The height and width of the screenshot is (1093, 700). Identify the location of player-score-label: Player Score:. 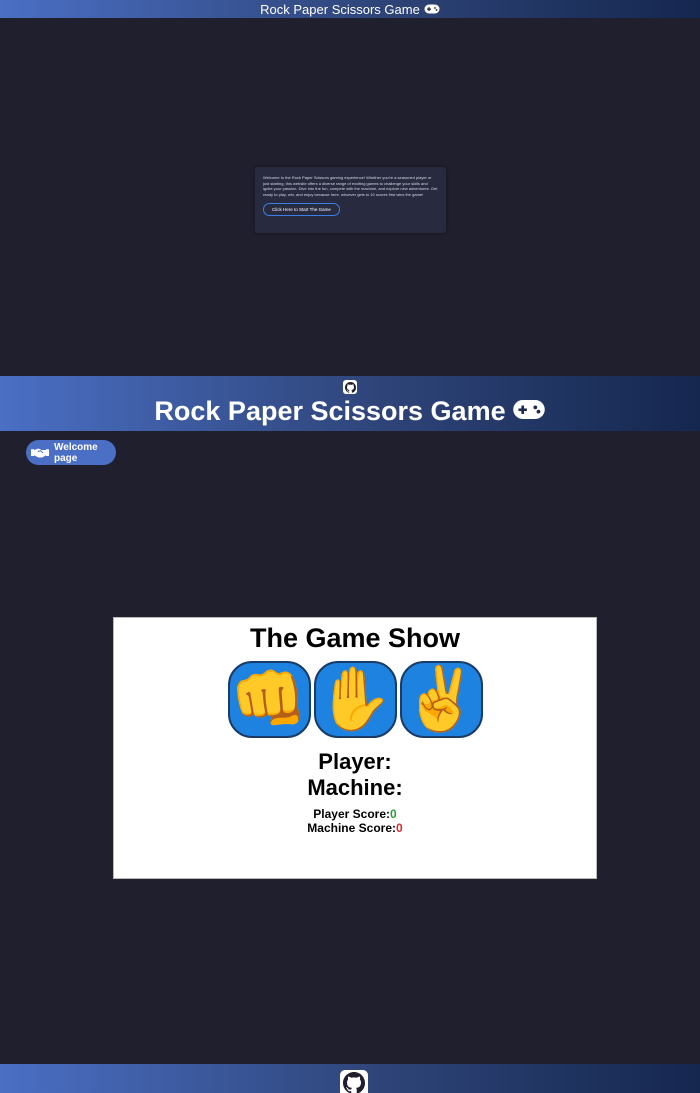
(352, 814).